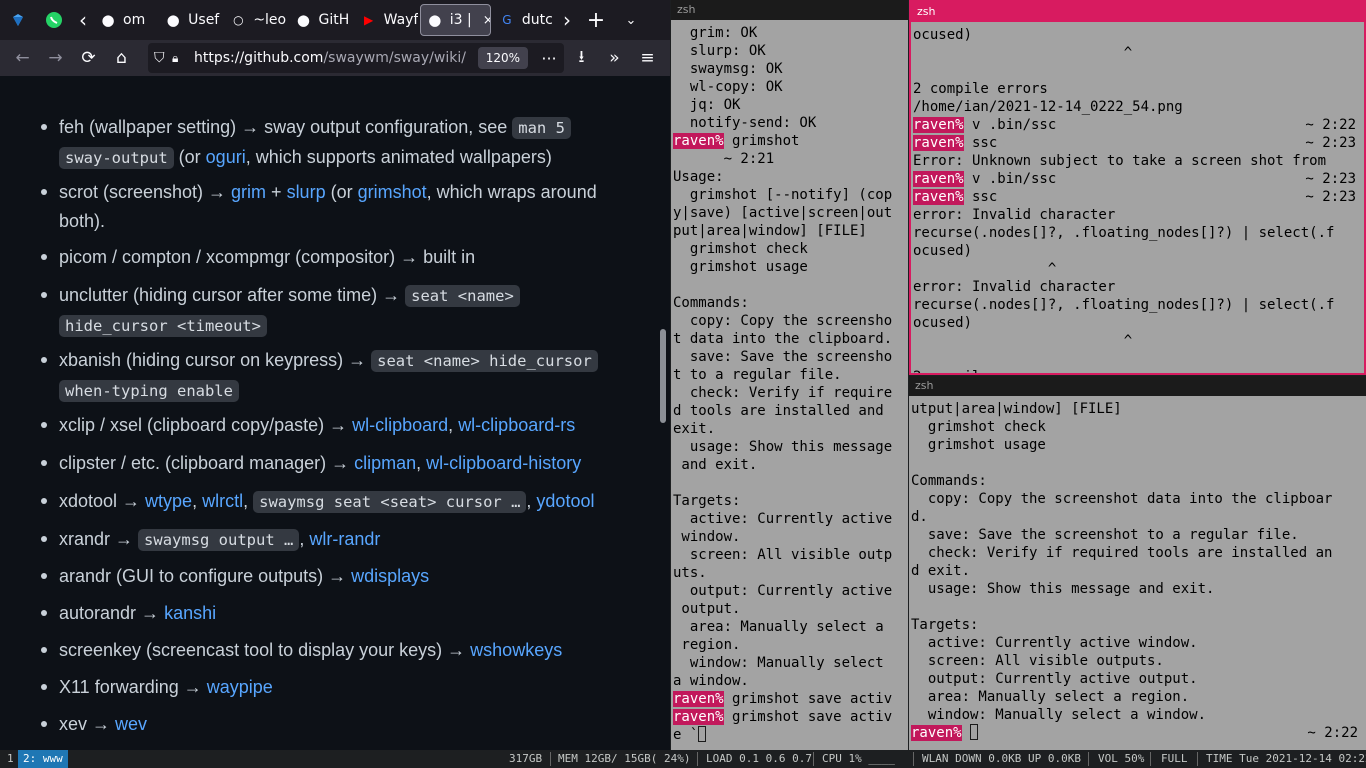 The width and height of the screenshot is (1366, 768). What do you see at coordinates (83, 20) in the screenshot?
I see `tab-scroll-left-icon: ‹` at bounding box center [83, 20].